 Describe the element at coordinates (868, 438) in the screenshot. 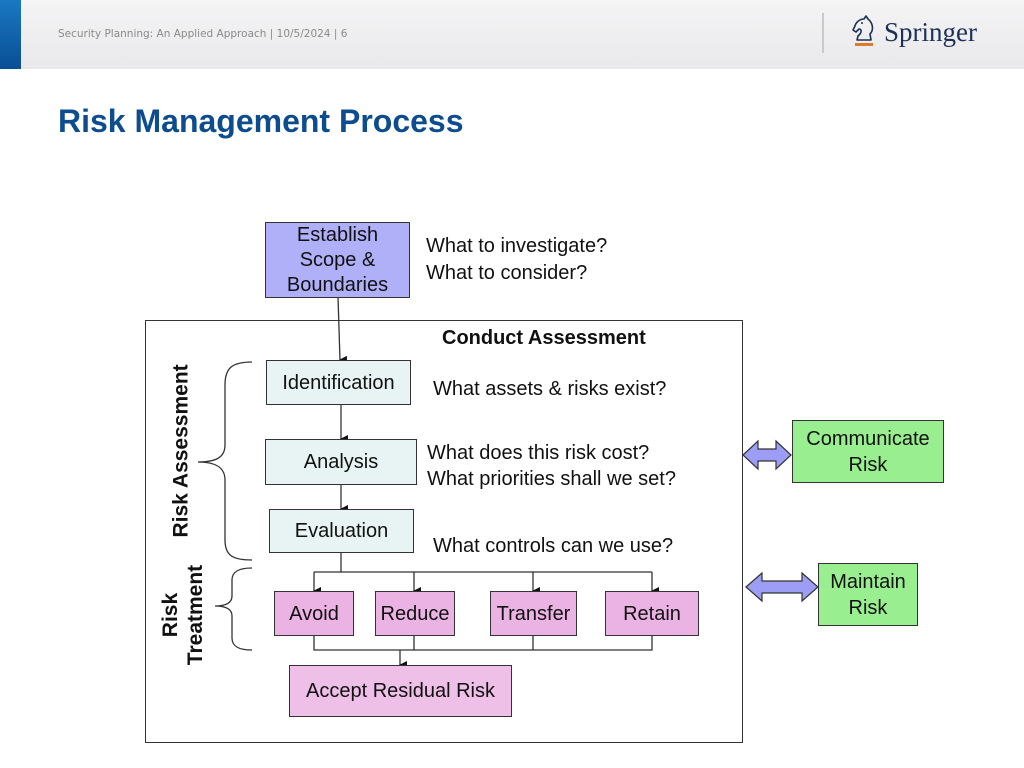

I see `communicate-line-1: Communicate` at that location.